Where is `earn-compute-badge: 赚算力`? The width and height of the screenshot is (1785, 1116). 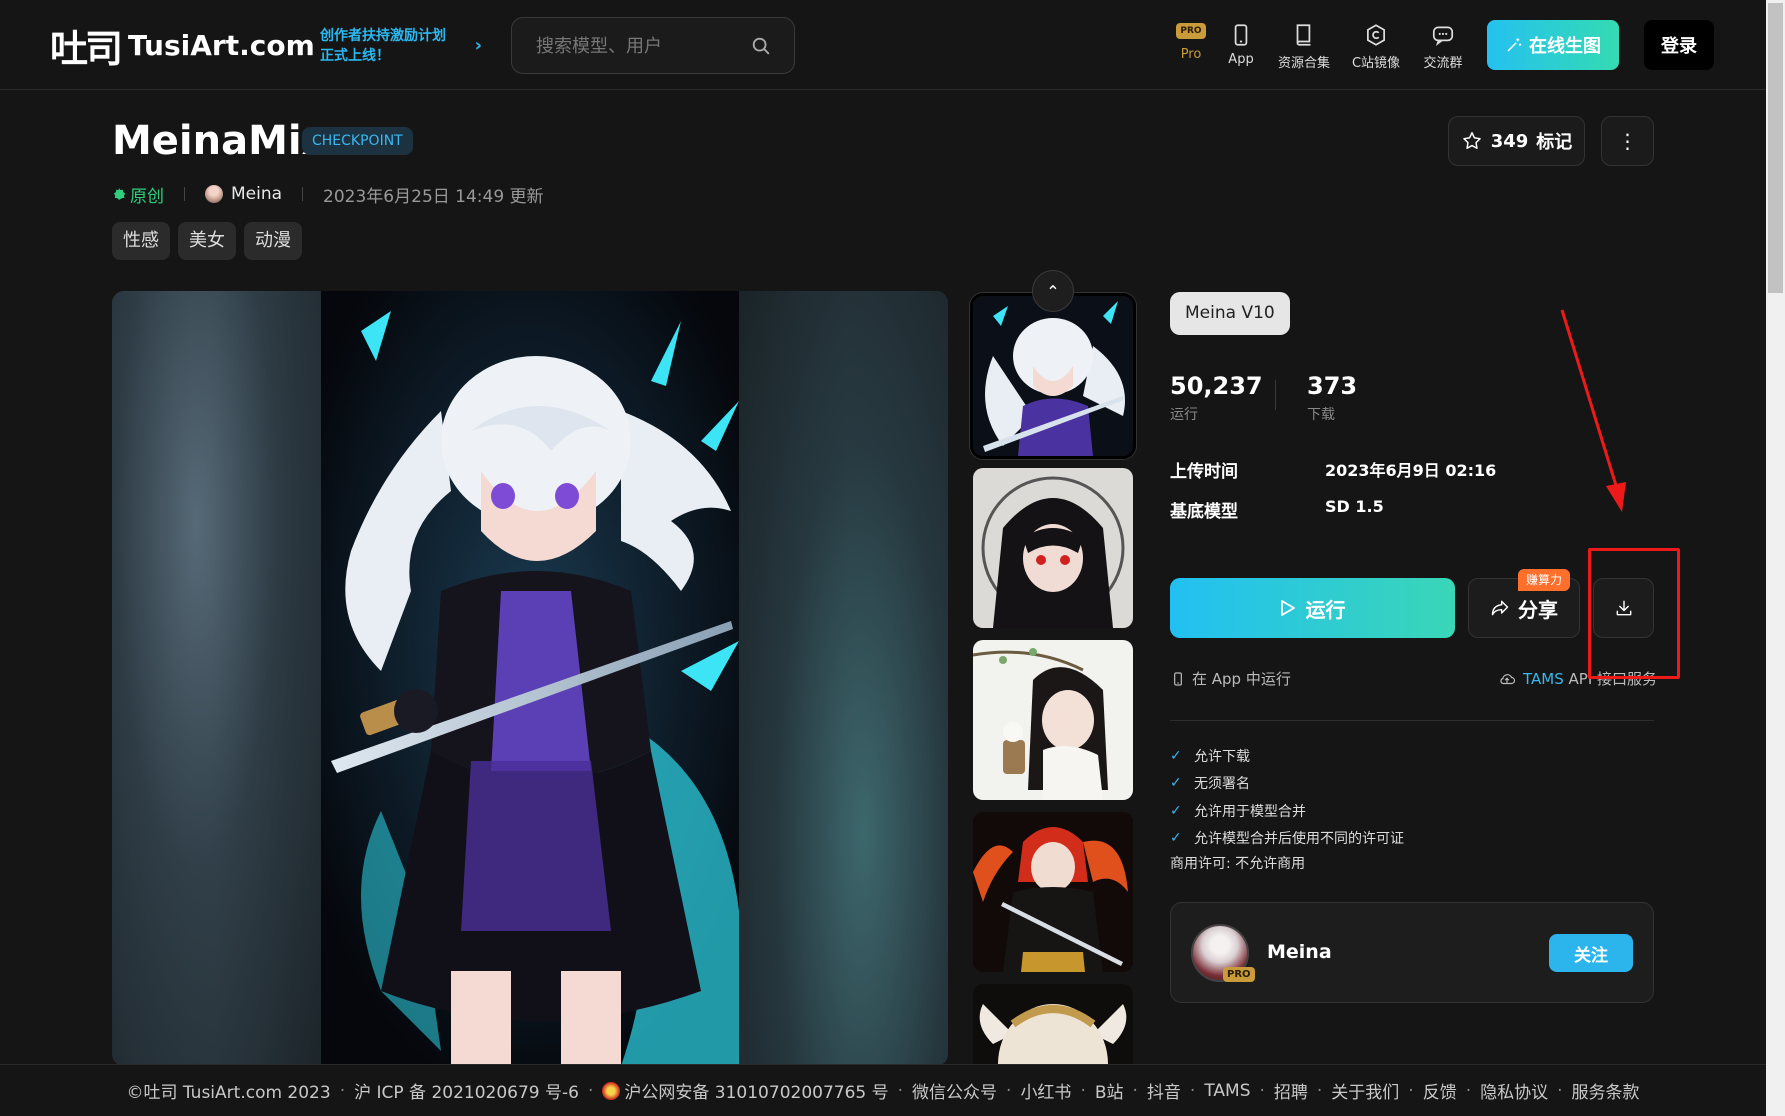 earn-compute-badge: 赚算力 is located at coordinates (1544, 580).